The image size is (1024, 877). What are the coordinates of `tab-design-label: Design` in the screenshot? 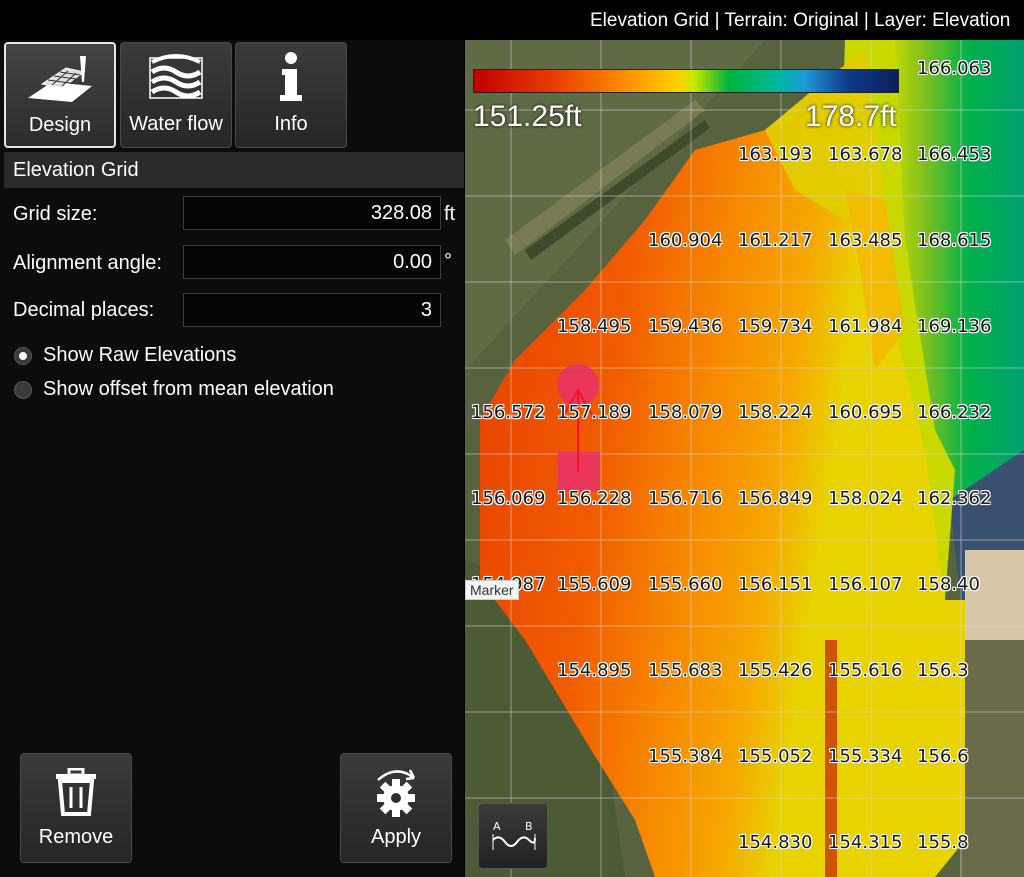 It's located at (60, 125).